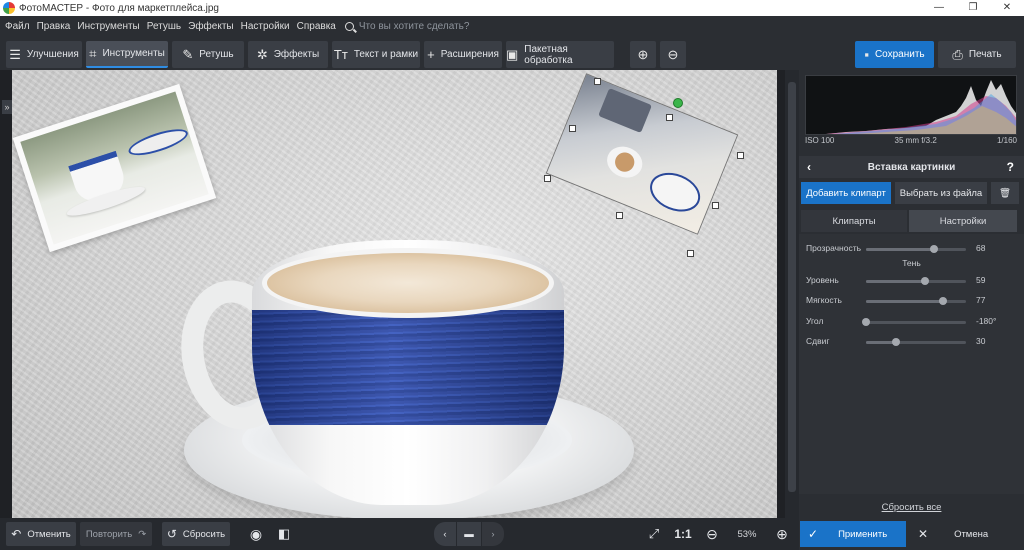 This screenshot has height=550, width=1024. Describe the element at coordinates (164, 26) in the screenshot. I see `menu-retouch: Ретушь` at that location.